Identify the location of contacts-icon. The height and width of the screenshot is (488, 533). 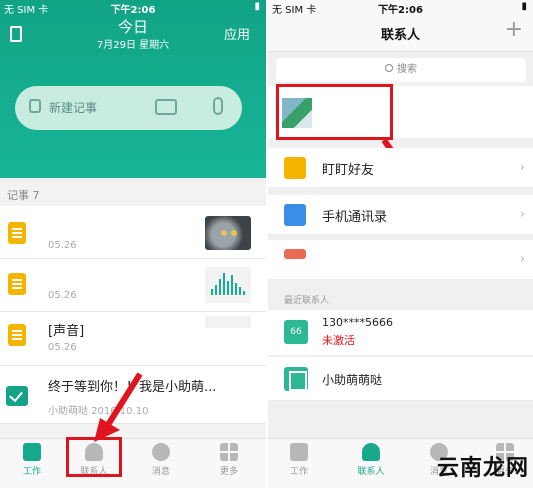
(371, 452).